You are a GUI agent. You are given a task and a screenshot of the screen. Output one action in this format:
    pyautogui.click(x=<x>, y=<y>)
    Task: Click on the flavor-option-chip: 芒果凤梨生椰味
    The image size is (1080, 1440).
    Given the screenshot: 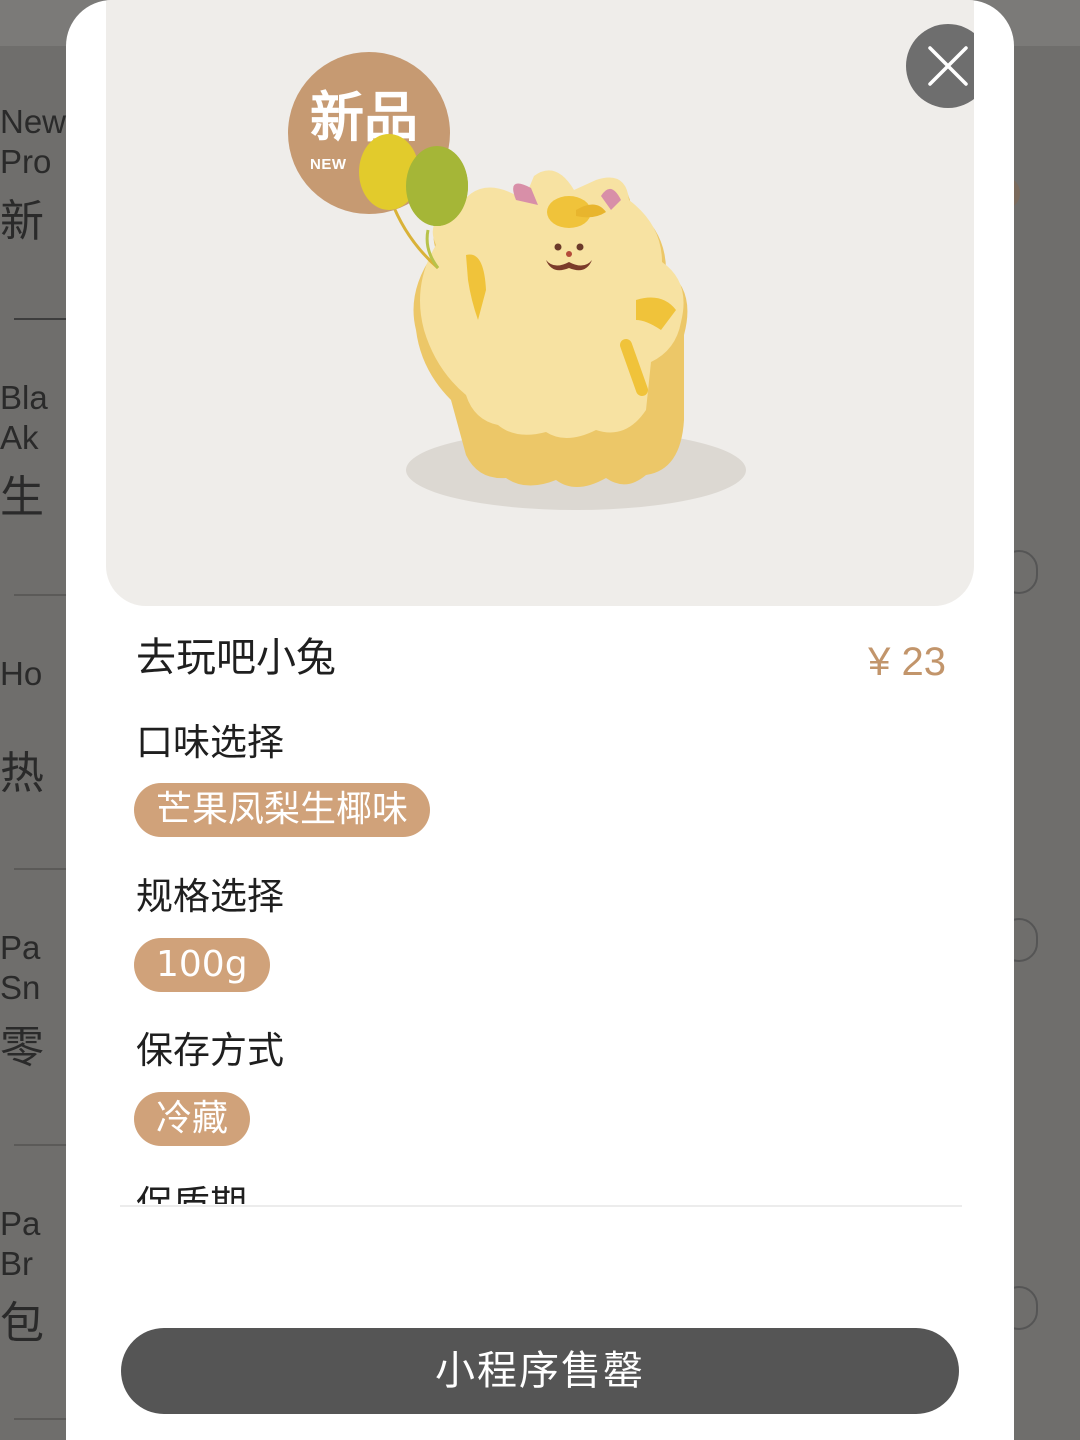 What is the action you would take?
    pyautogui.click(x=282, y=810)
    